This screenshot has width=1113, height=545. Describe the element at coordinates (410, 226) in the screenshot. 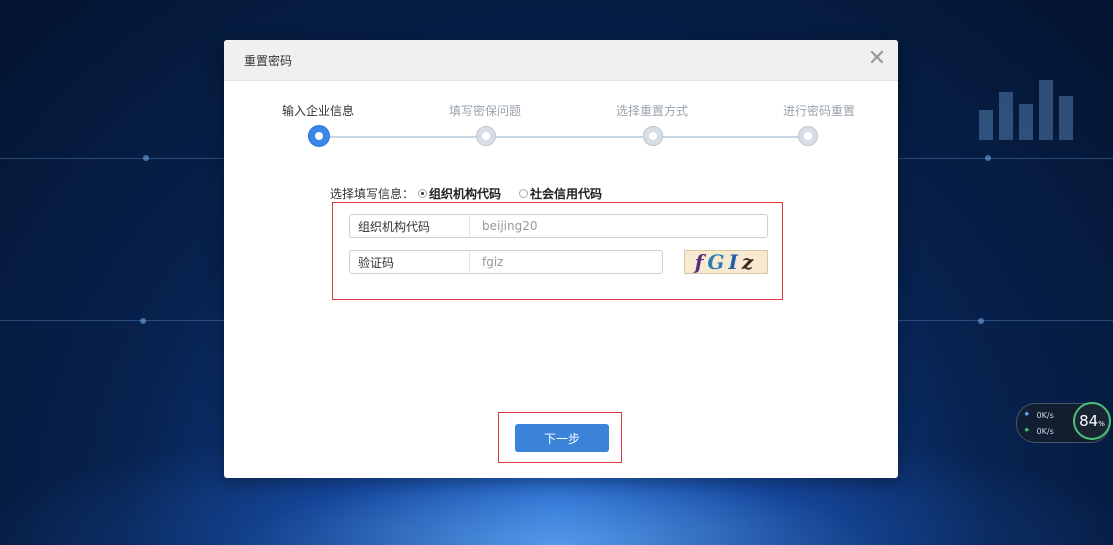

I see `org-code-label: 组织机构代码` at that location.